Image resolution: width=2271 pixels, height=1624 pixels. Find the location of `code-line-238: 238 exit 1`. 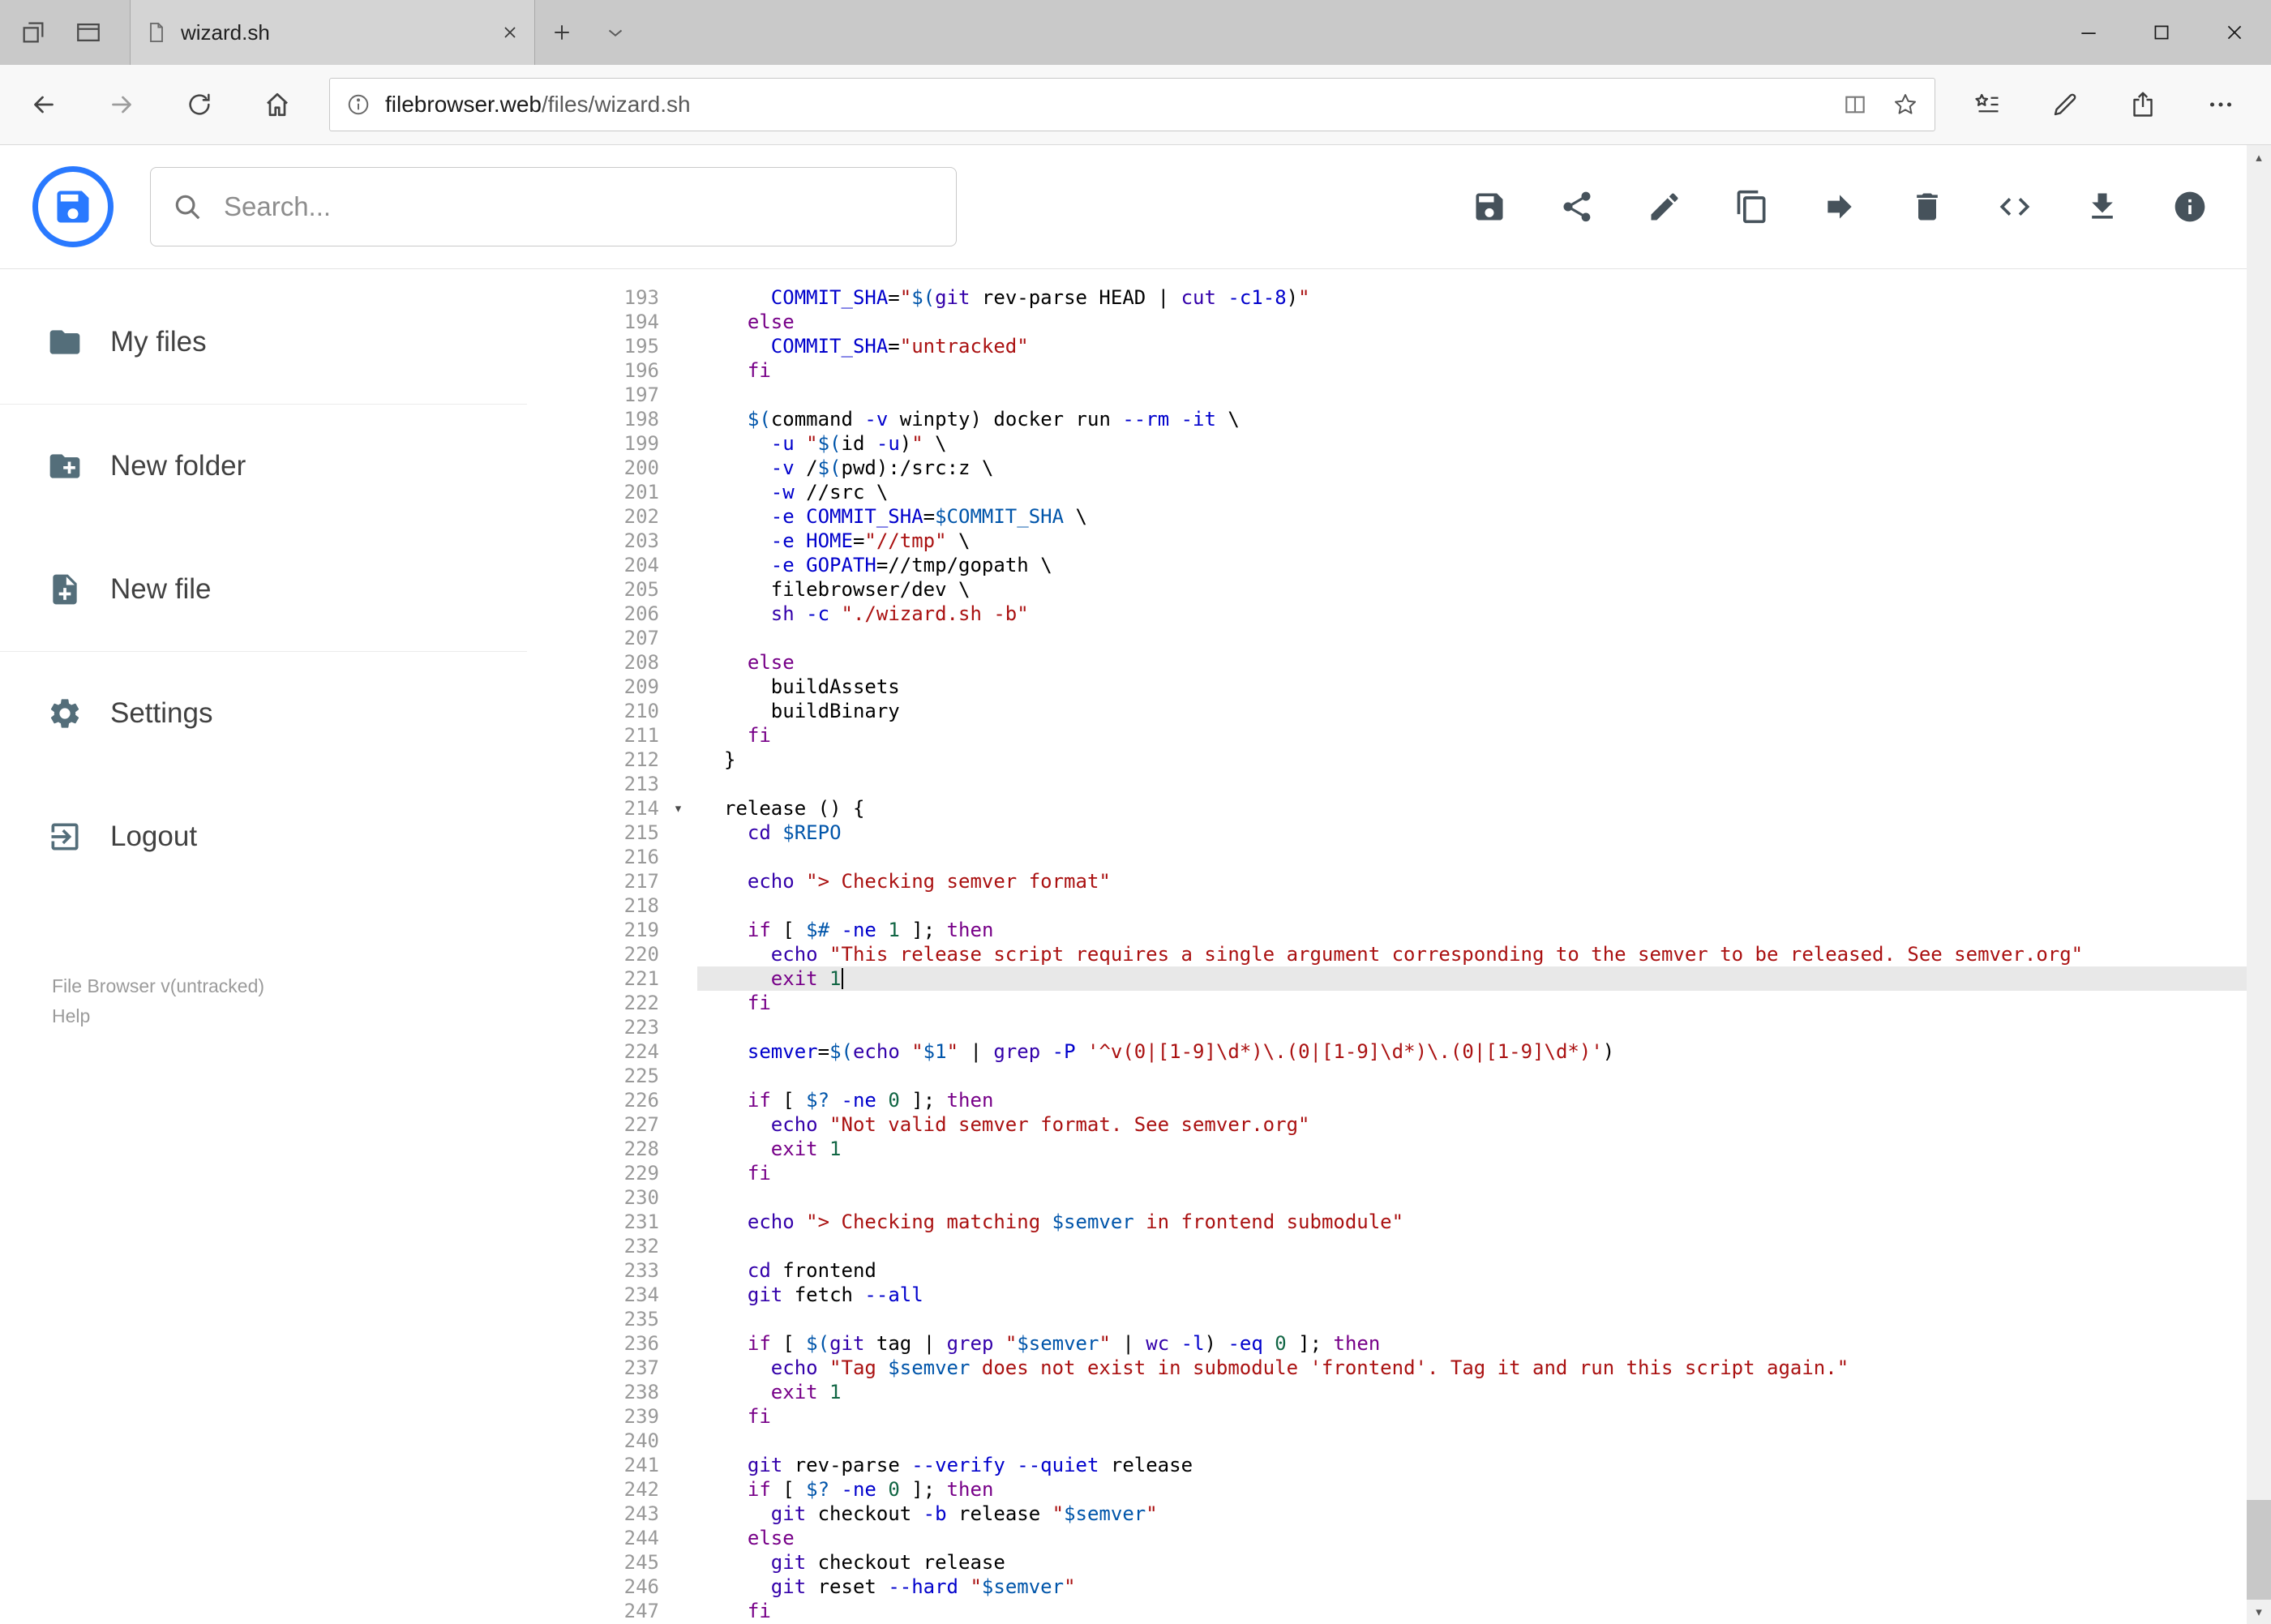

code-line-238: 238 exit 1 is located at coordinates (1399, 1392).